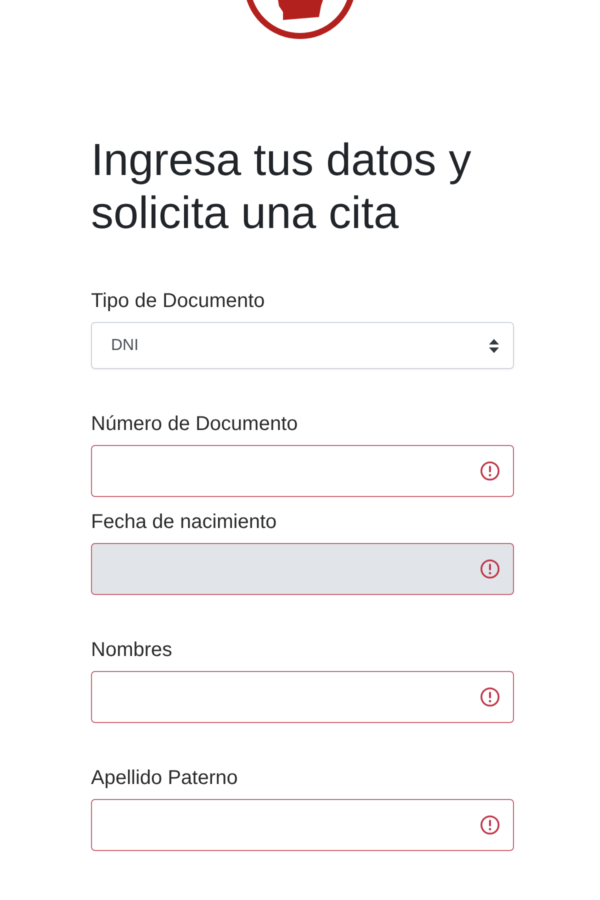 This screenshot has height=900, width=600. I want to click on sort-arrows-icon, so click(494, 345).